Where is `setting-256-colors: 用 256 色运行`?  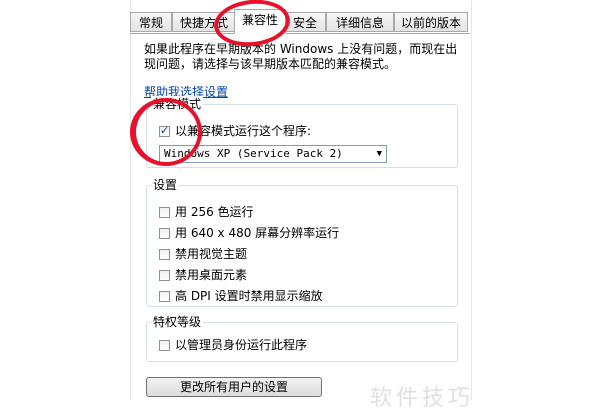 setting-256-colors: 用 256 色运行 is located at coordinates (206, 212).